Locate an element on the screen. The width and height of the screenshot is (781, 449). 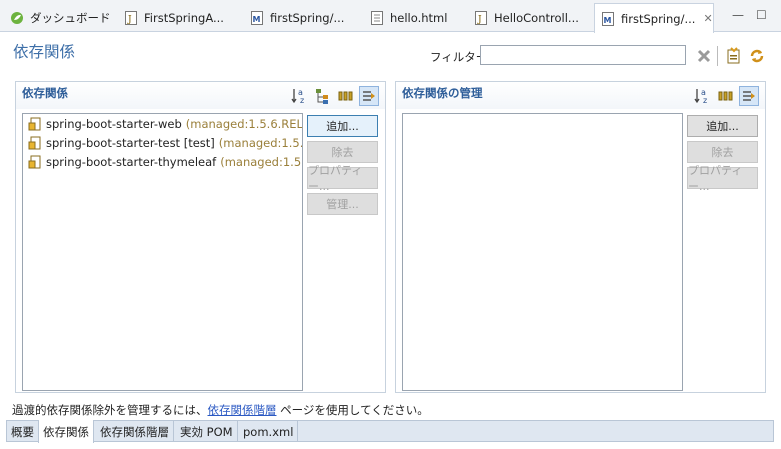
dependency-managed-version: (managed:1.5.6.REL is located at coordinates (260, 142).